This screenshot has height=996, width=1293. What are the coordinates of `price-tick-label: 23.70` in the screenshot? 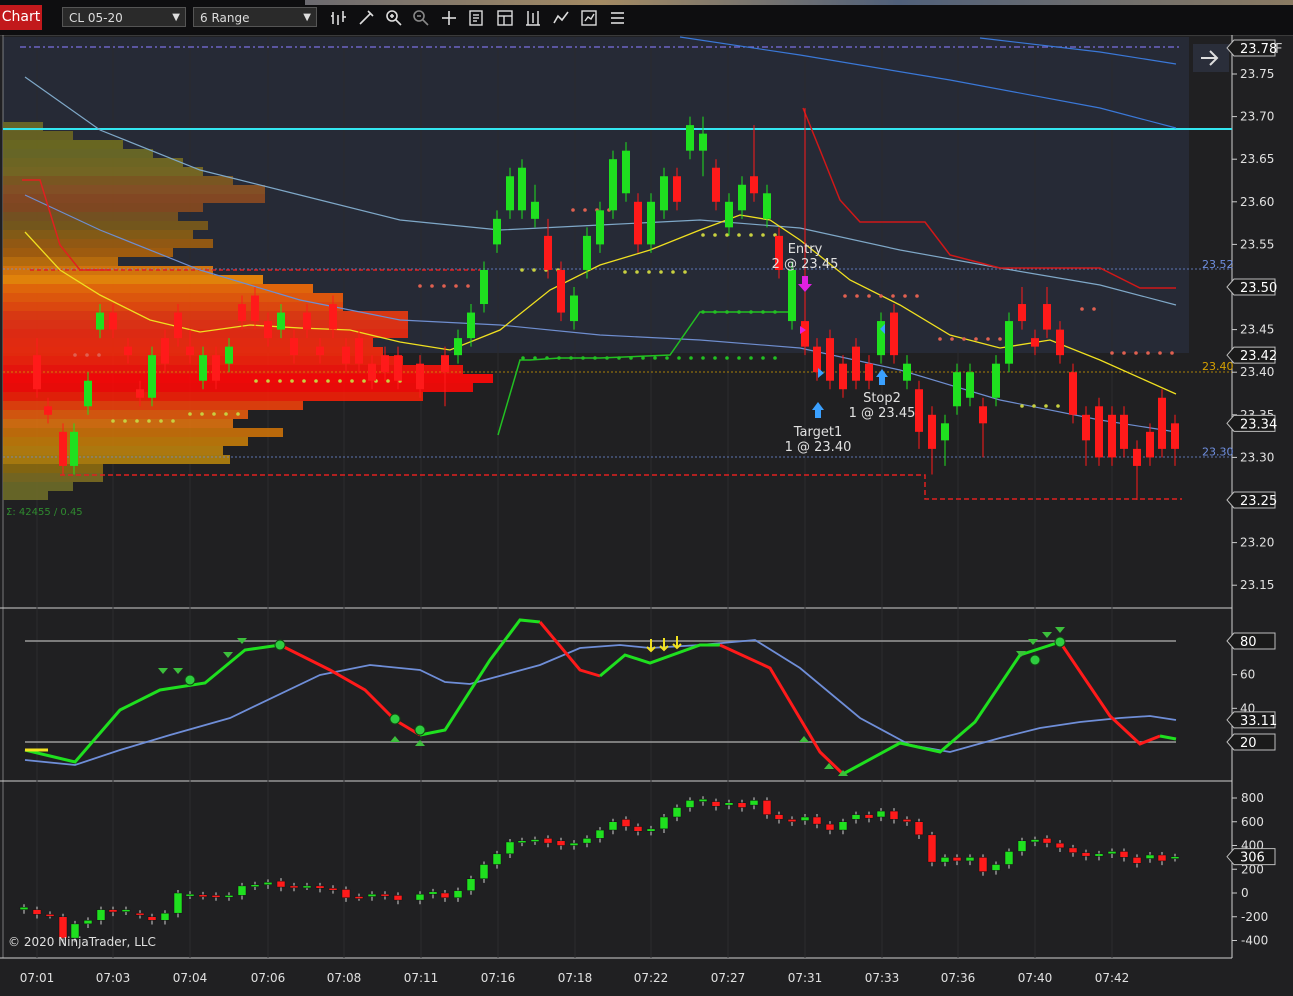 It's located at (1257, 117).